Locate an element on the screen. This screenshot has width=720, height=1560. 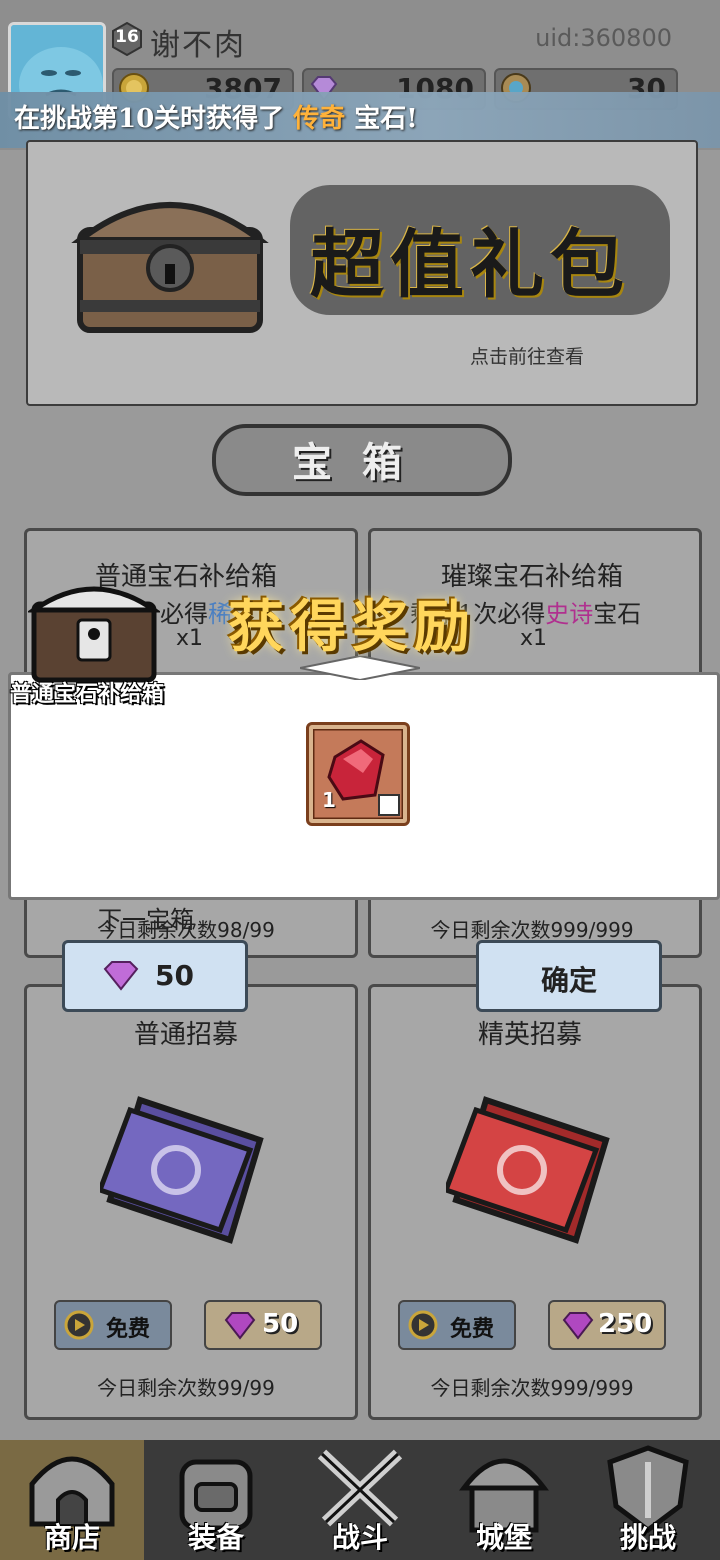
chest-count-brilliant: 今日剩余次数999/999 is located at coordinates (532, 930).